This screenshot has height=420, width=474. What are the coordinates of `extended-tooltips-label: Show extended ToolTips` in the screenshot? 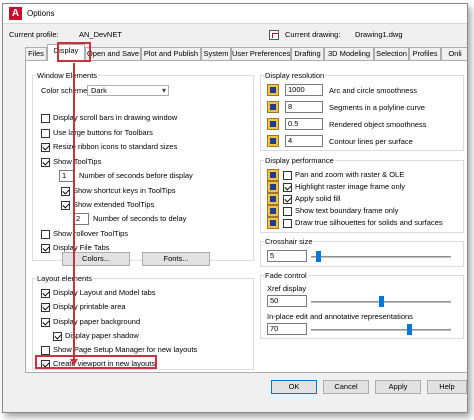 It's located at (114, 204).